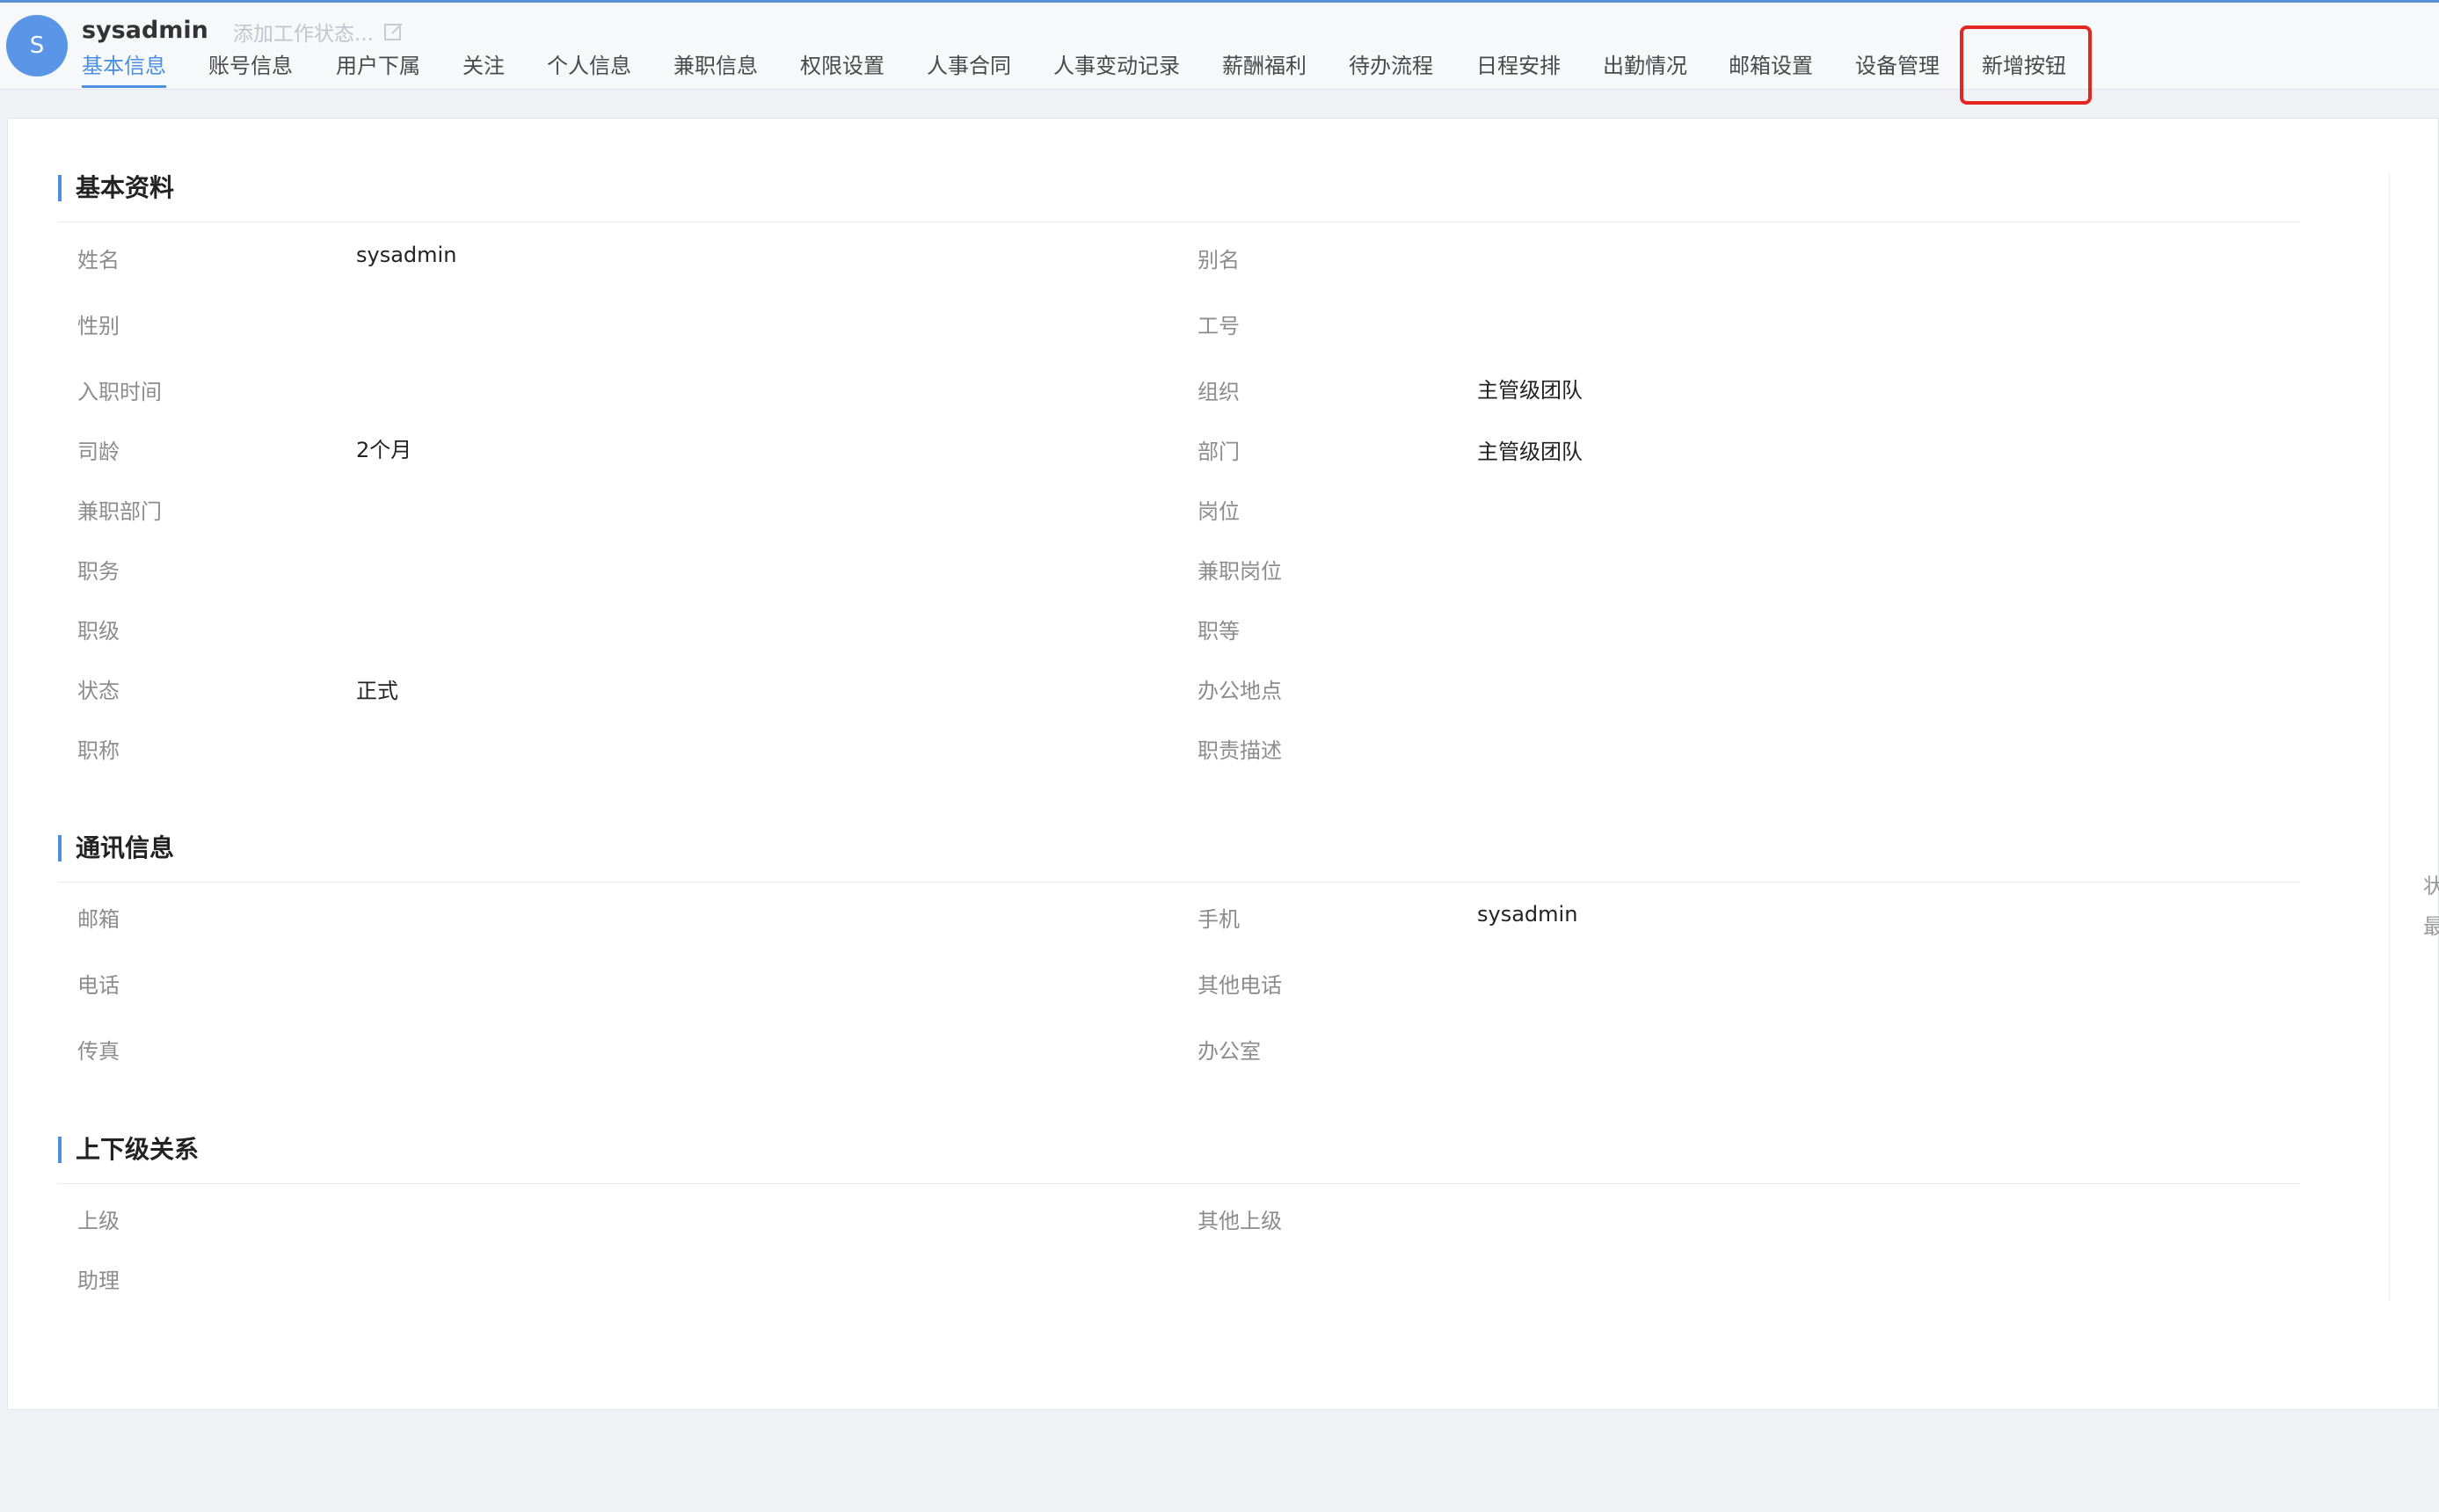 This screenshot has width=2439, height=1512. Describe the element at coordinates (145, 30) in the screenshot. I see `username: sysadmin` at that location.